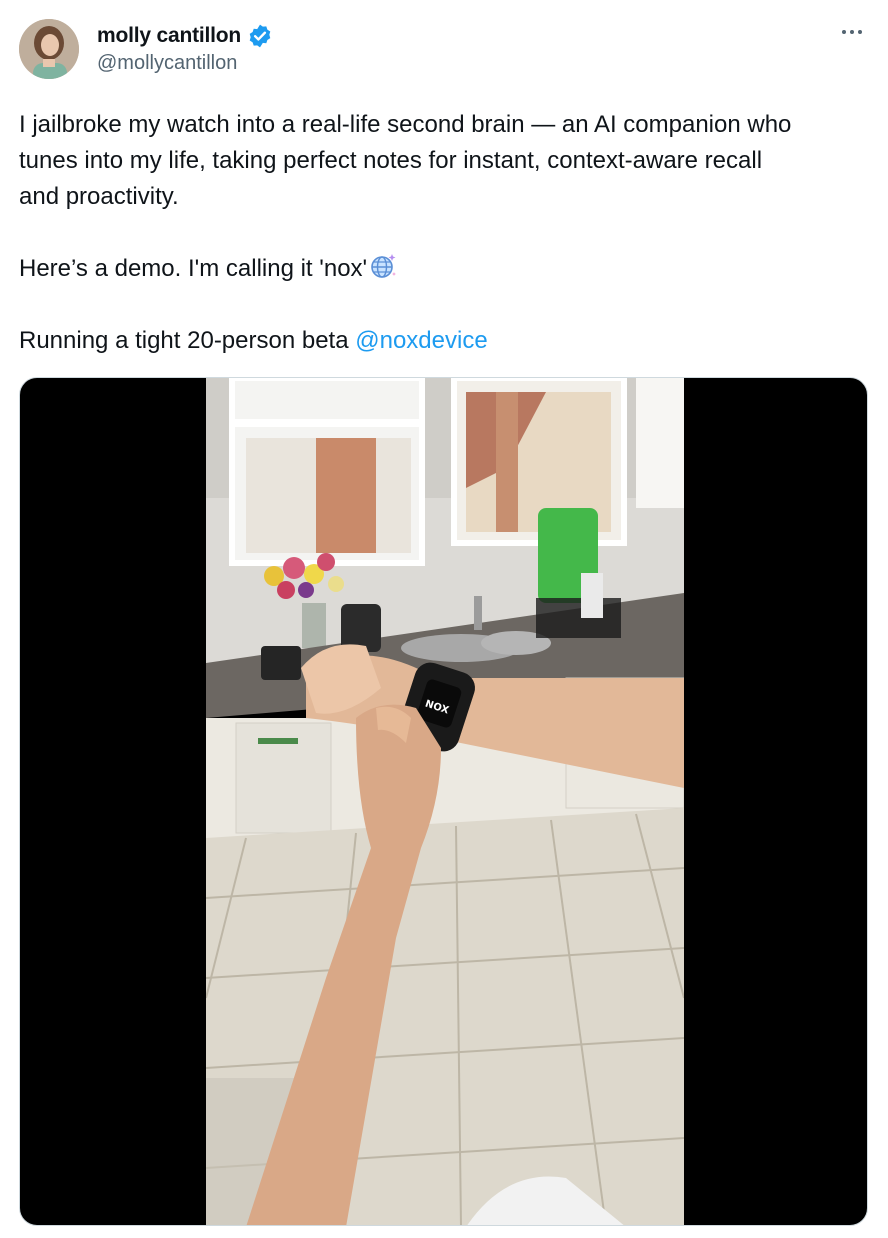 This screenshot has height=1238, width=888. I want to click on tweet-text-segment: Here’s a demo. I'm calling it 'nox', so click(193, 268).